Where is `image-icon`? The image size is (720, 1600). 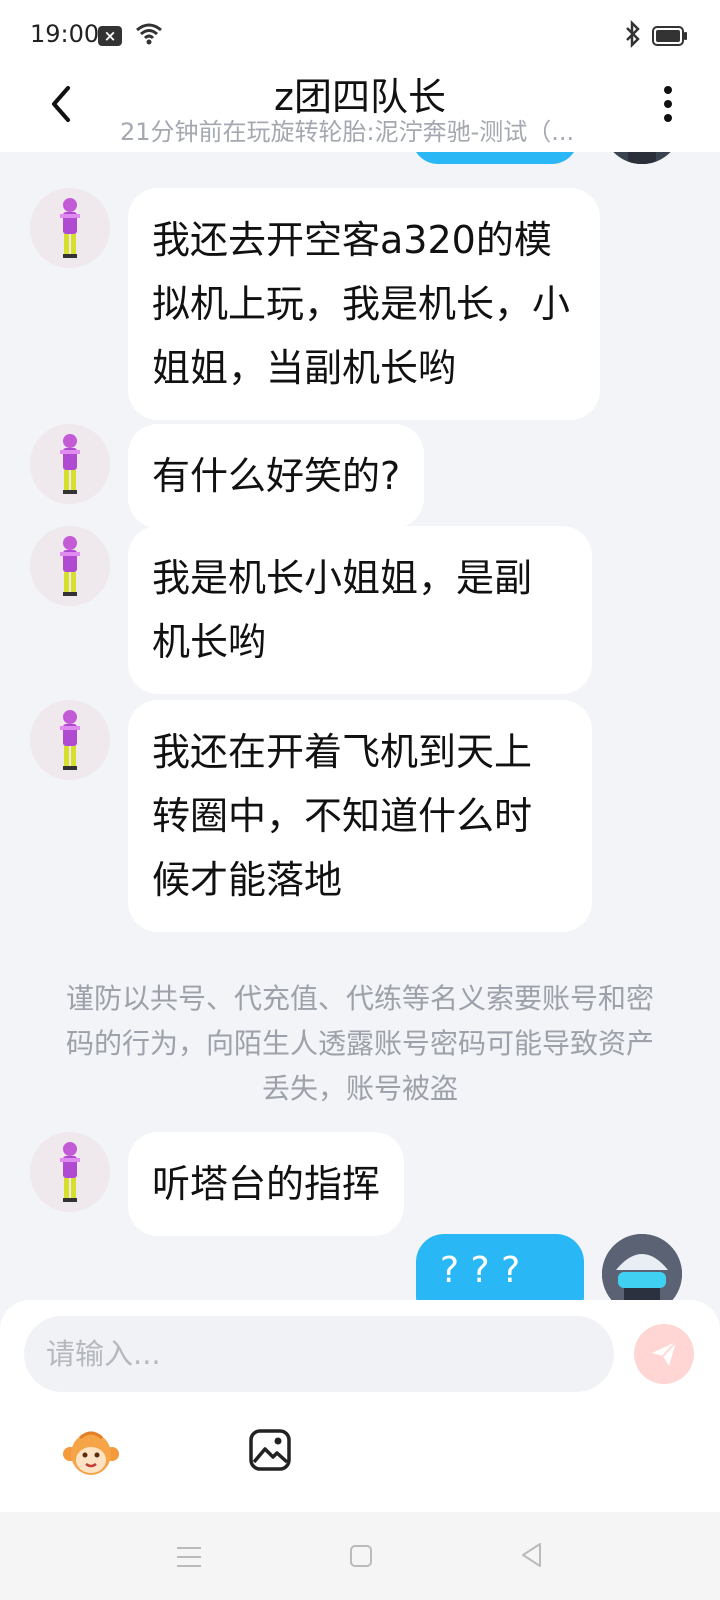
image-icon is located at coordinates (270, 1450).